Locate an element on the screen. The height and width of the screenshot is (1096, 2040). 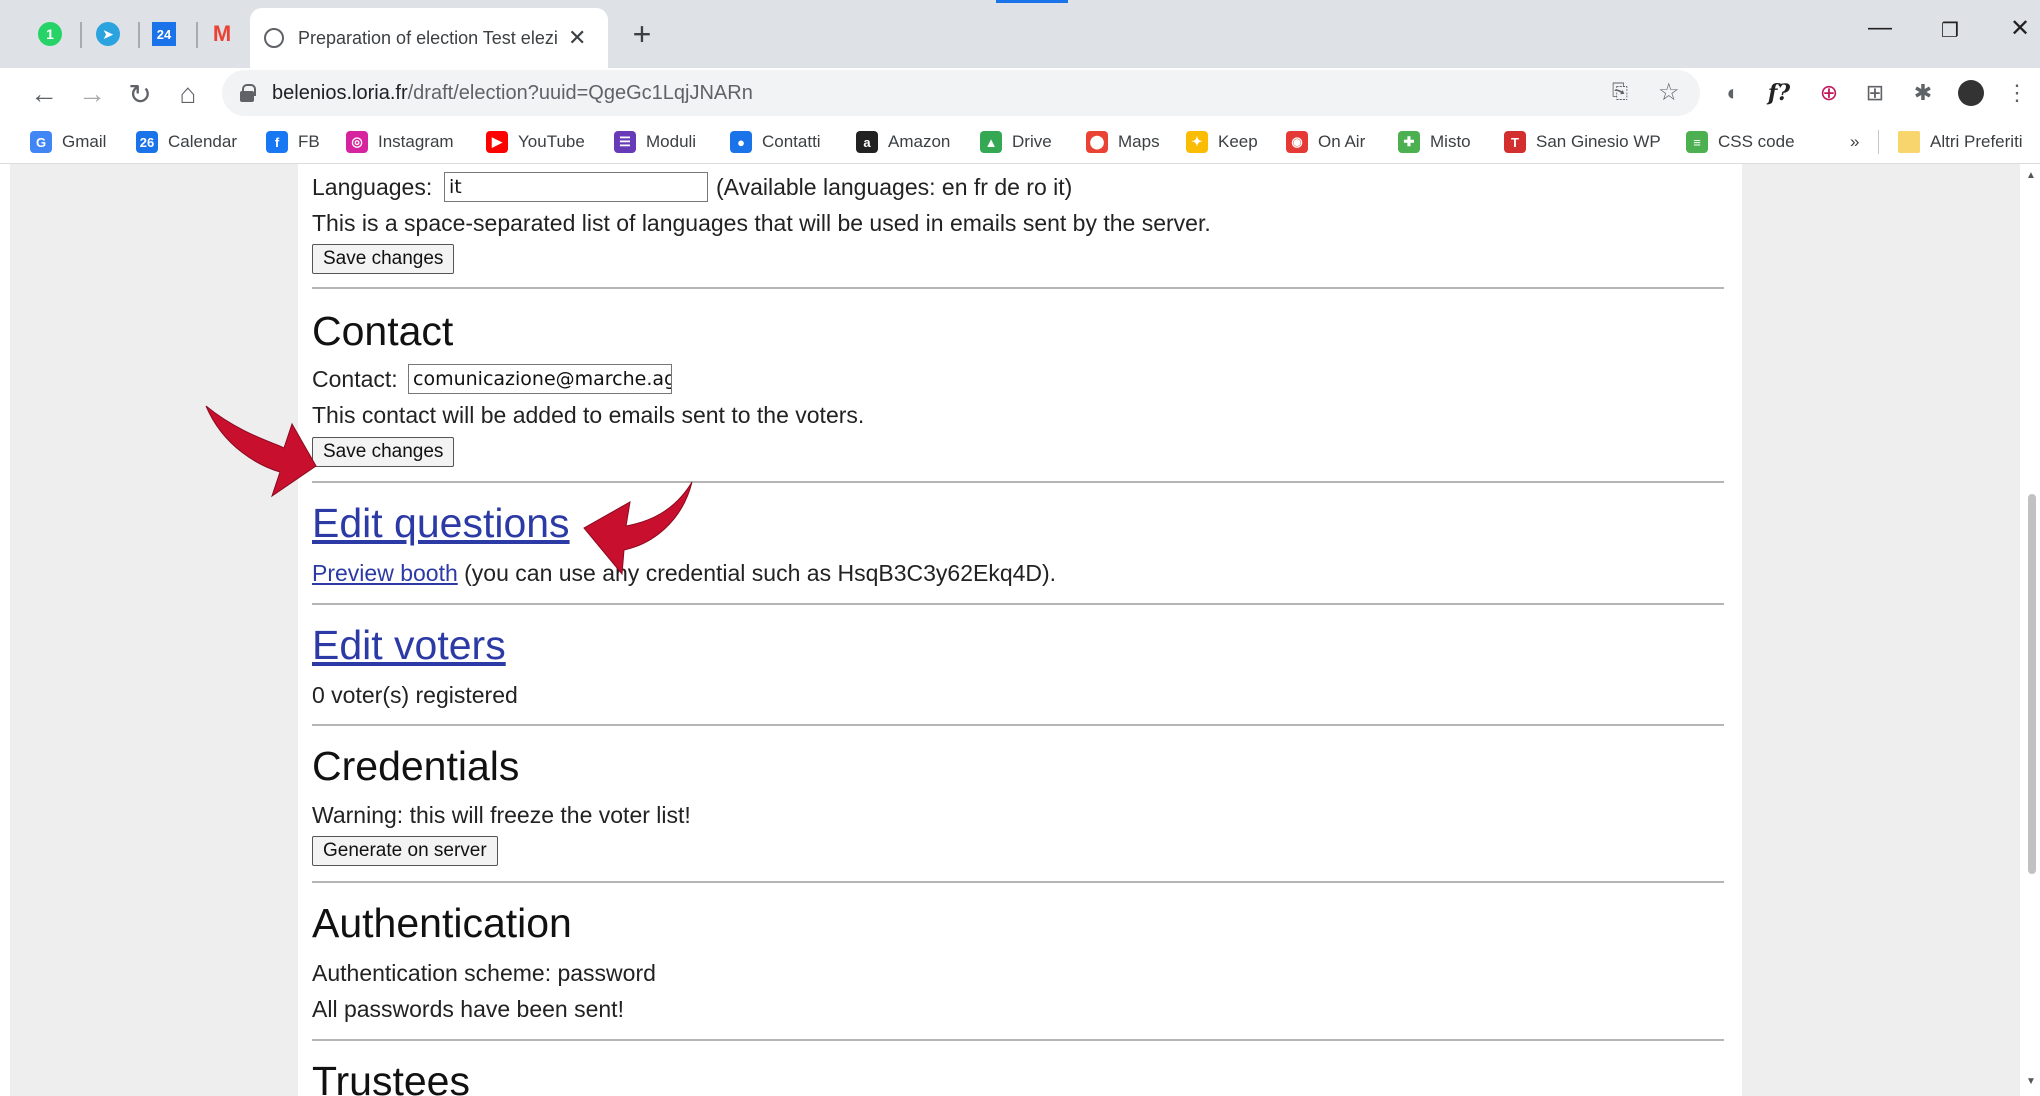
translate-icon: ⎘ is located at coordinates (1620, 92).